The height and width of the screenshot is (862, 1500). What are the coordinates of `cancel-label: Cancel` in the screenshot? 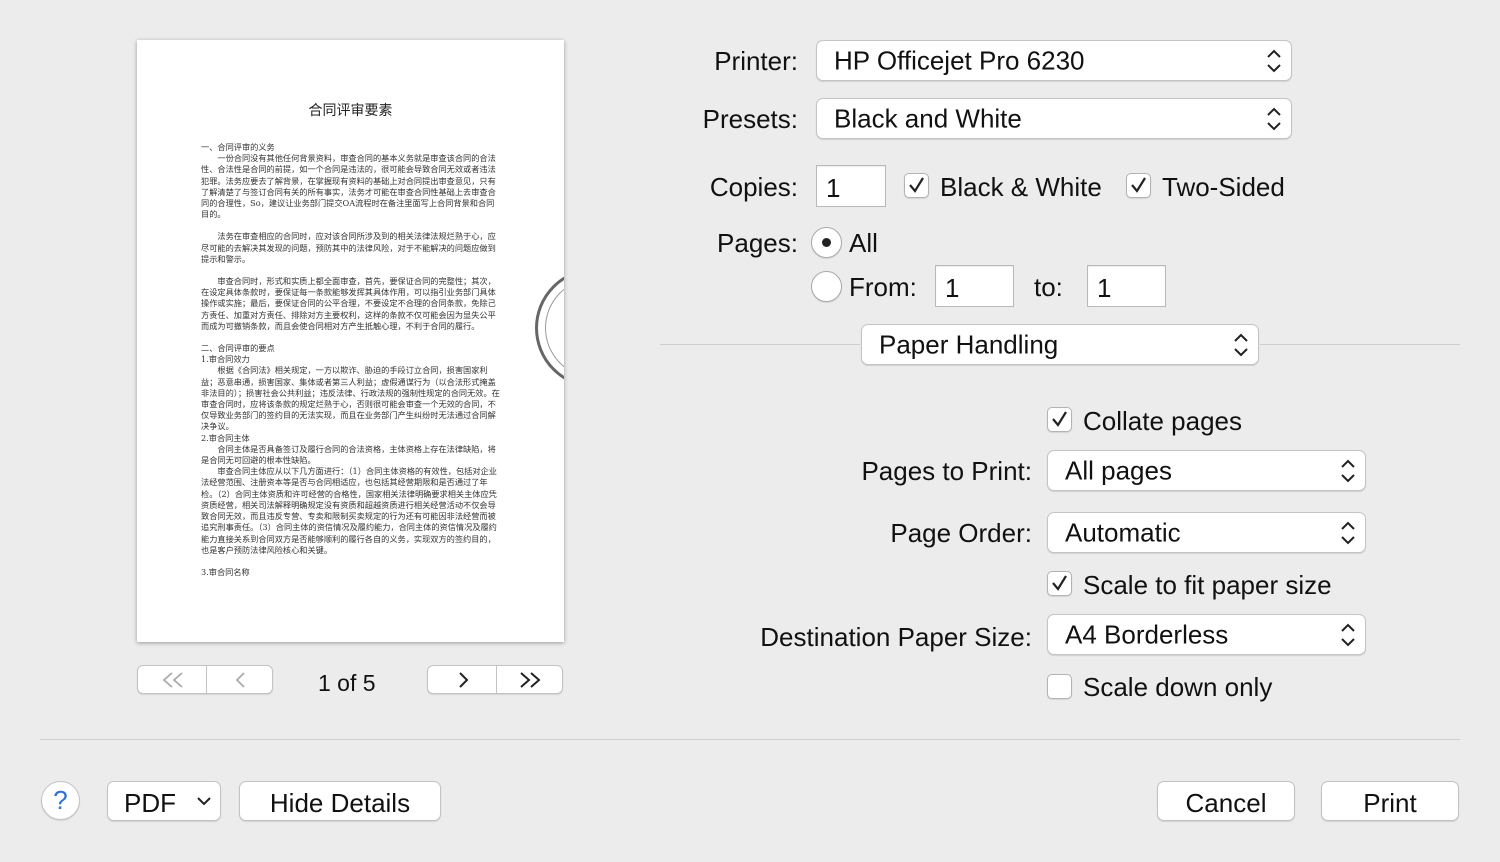 It's located at (1226, 803).